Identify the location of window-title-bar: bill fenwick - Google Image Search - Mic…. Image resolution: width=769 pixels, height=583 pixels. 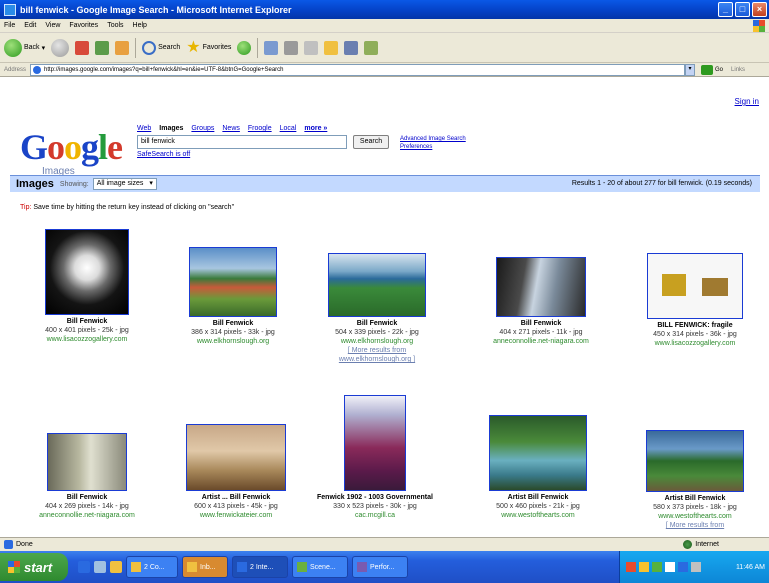
(384, 9).